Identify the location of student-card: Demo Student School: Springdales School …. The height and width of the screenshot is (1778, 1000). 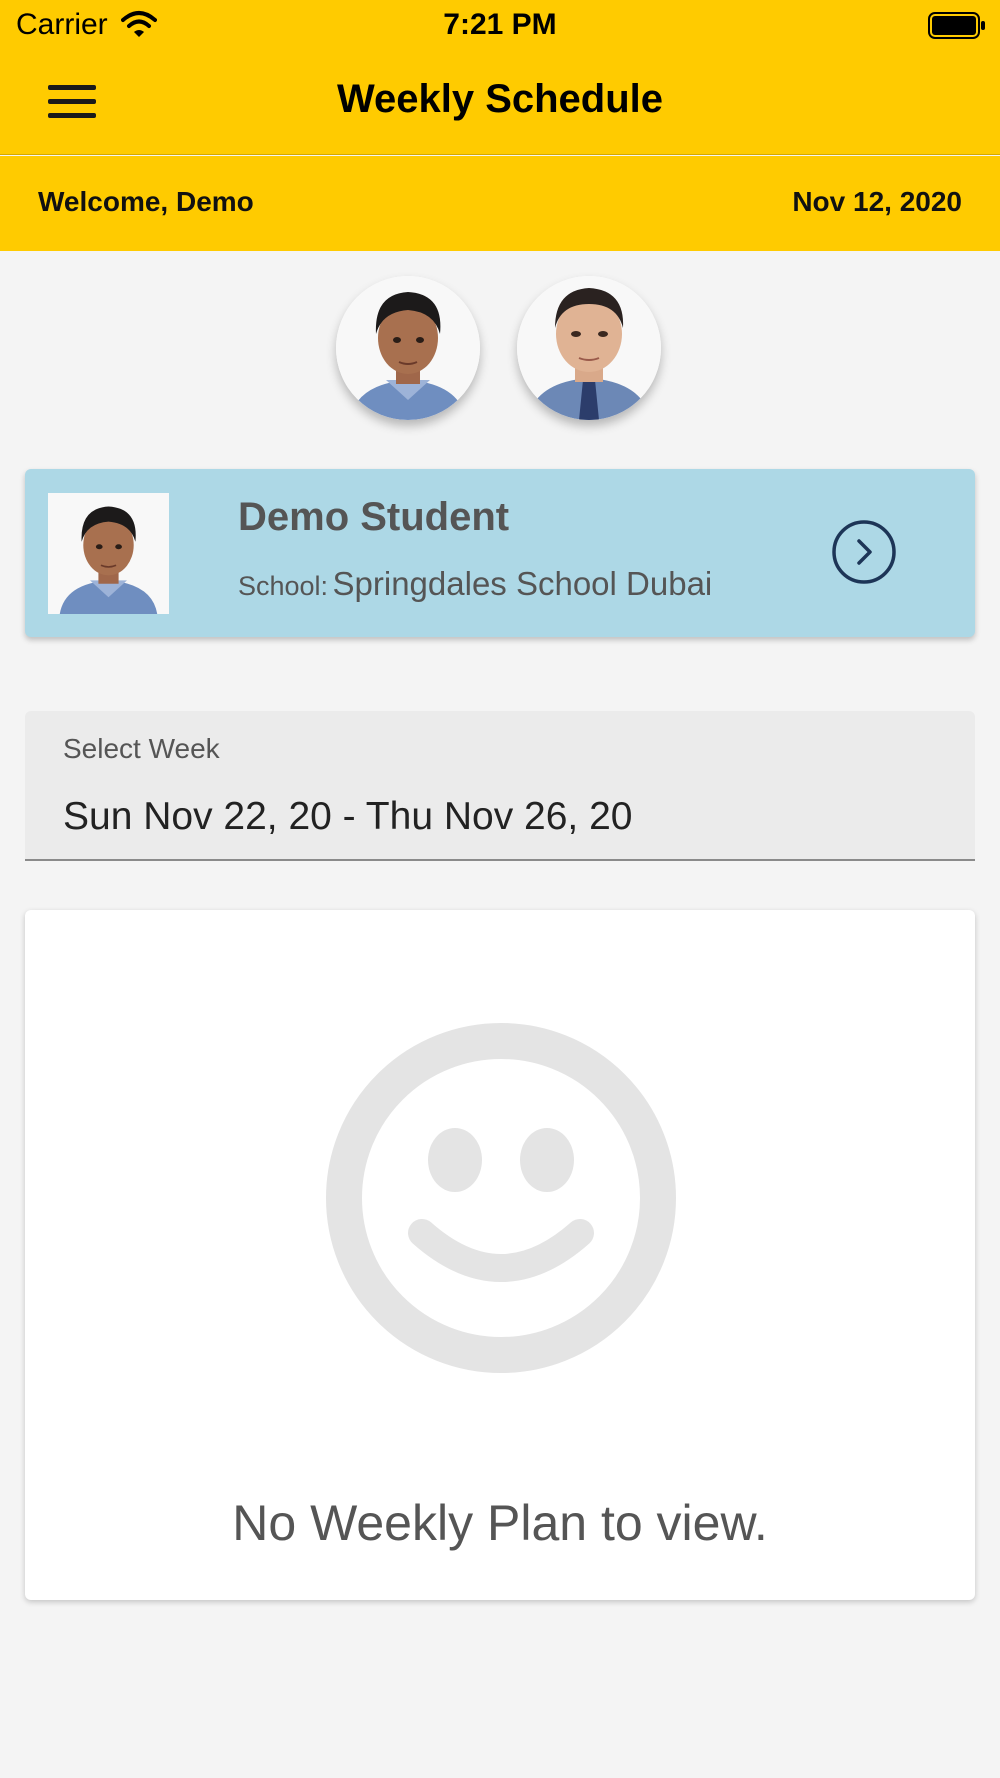
(500, 553).